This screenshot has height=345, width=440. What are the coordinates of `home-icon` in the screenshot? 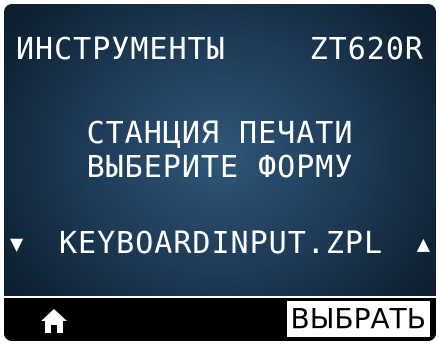 It's located at (54, 321).